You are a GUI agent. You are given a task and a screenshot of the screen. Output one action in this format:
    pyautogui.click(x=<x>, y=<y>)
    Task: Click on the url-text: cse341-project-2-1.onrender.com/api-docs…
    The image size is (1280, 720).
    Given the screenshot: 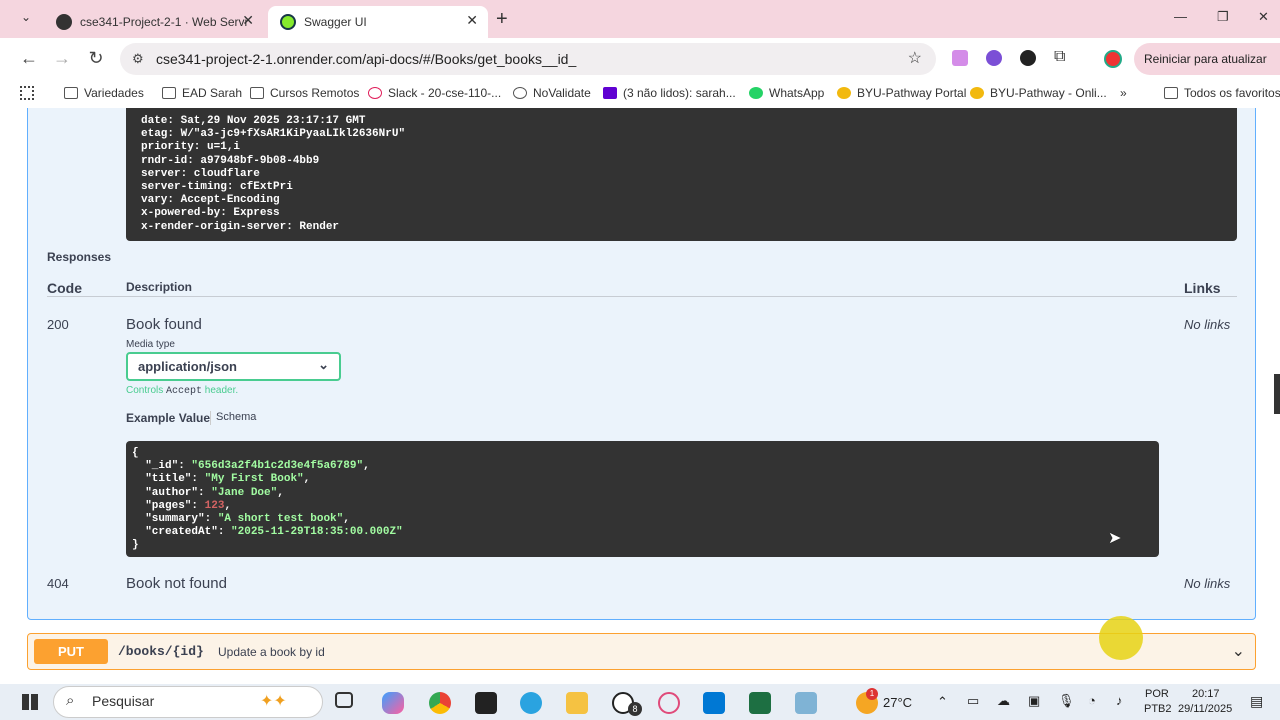 What is the action you would take?
    pyautogui.click(x=366, y=59)
    